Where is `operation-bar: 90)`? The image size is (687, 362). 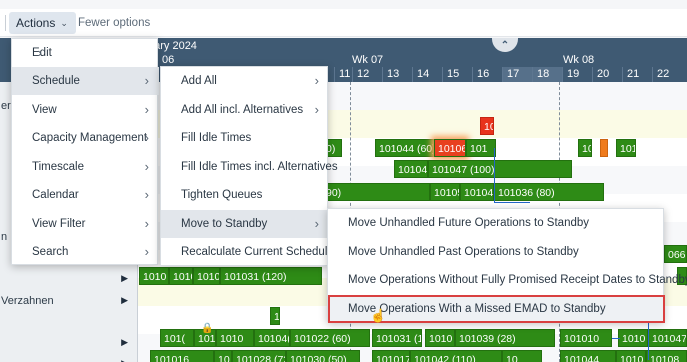
operation-bar: 90) is located at coordinates (376, 192).